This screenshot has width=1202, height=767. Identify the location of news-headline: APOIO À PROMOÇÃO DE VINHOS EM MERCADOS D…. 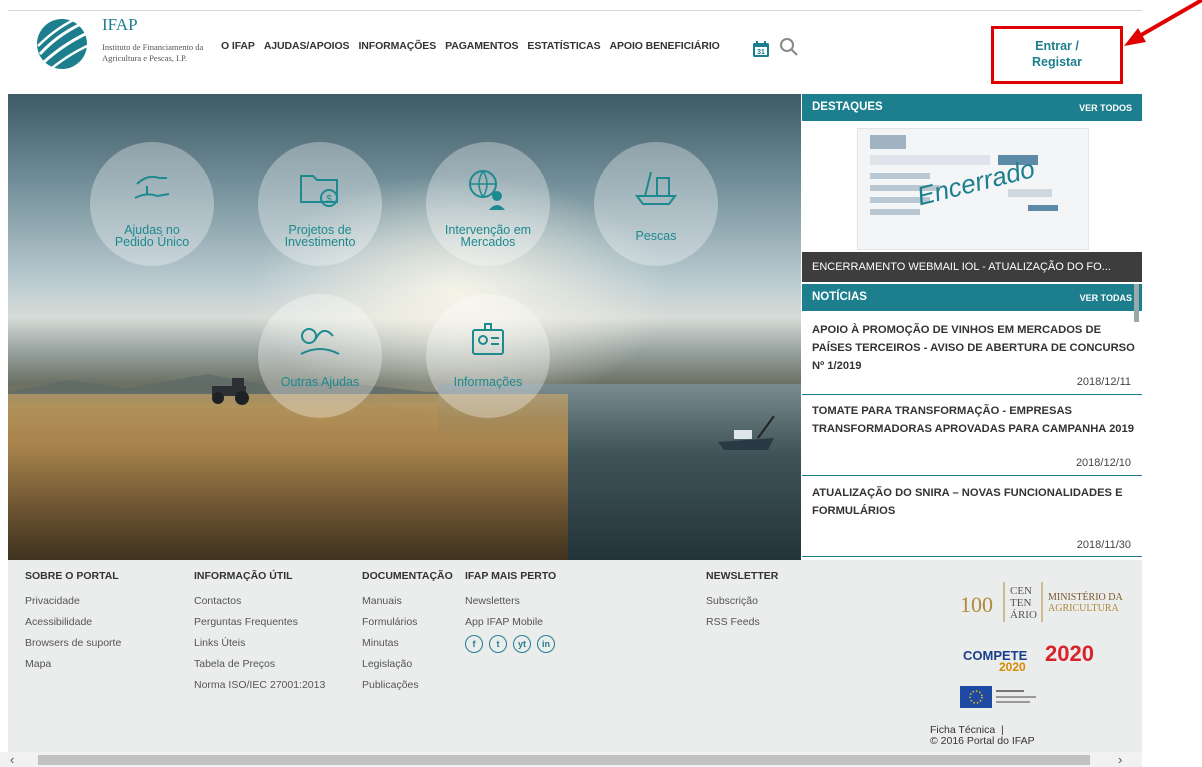
(974, 348).